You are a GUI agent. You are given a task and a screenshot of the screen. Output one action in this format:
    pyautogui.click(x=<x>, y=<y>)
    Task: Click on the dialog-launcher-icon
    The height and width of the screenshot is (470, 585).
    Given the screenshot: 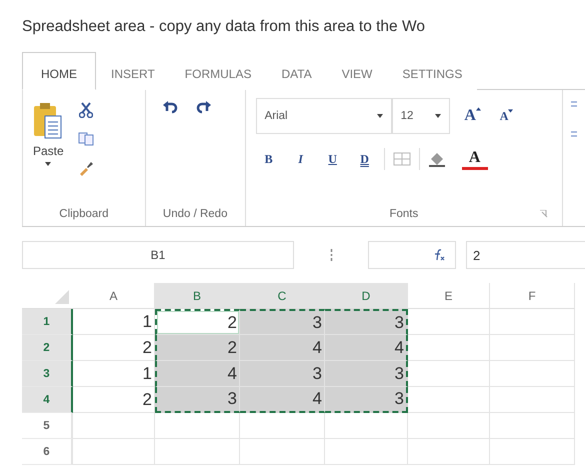 What is the action you would take?
    pyautogui.click(x=544, y=214)
    